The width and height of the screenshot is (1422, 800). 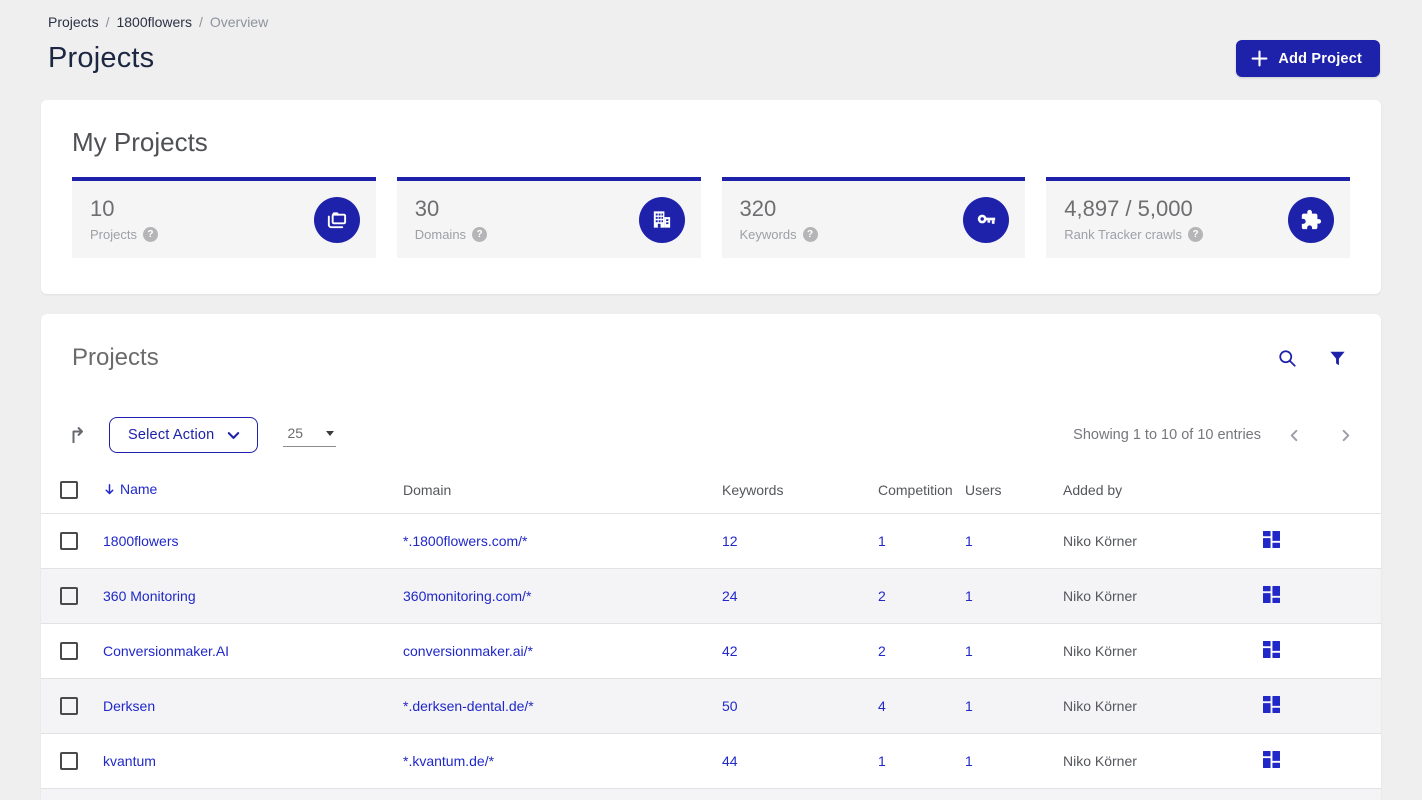 I want to click on crawls-count-label: Rank Tracker crawls, so click(x=1123, y=234).